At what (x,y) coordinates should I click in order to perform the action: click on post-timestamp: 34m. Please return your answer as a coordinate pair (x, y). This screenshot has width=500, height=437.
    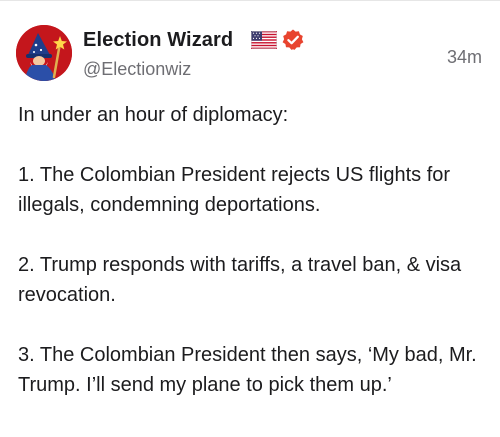
    Looking at the image, I should click on (464, 57).